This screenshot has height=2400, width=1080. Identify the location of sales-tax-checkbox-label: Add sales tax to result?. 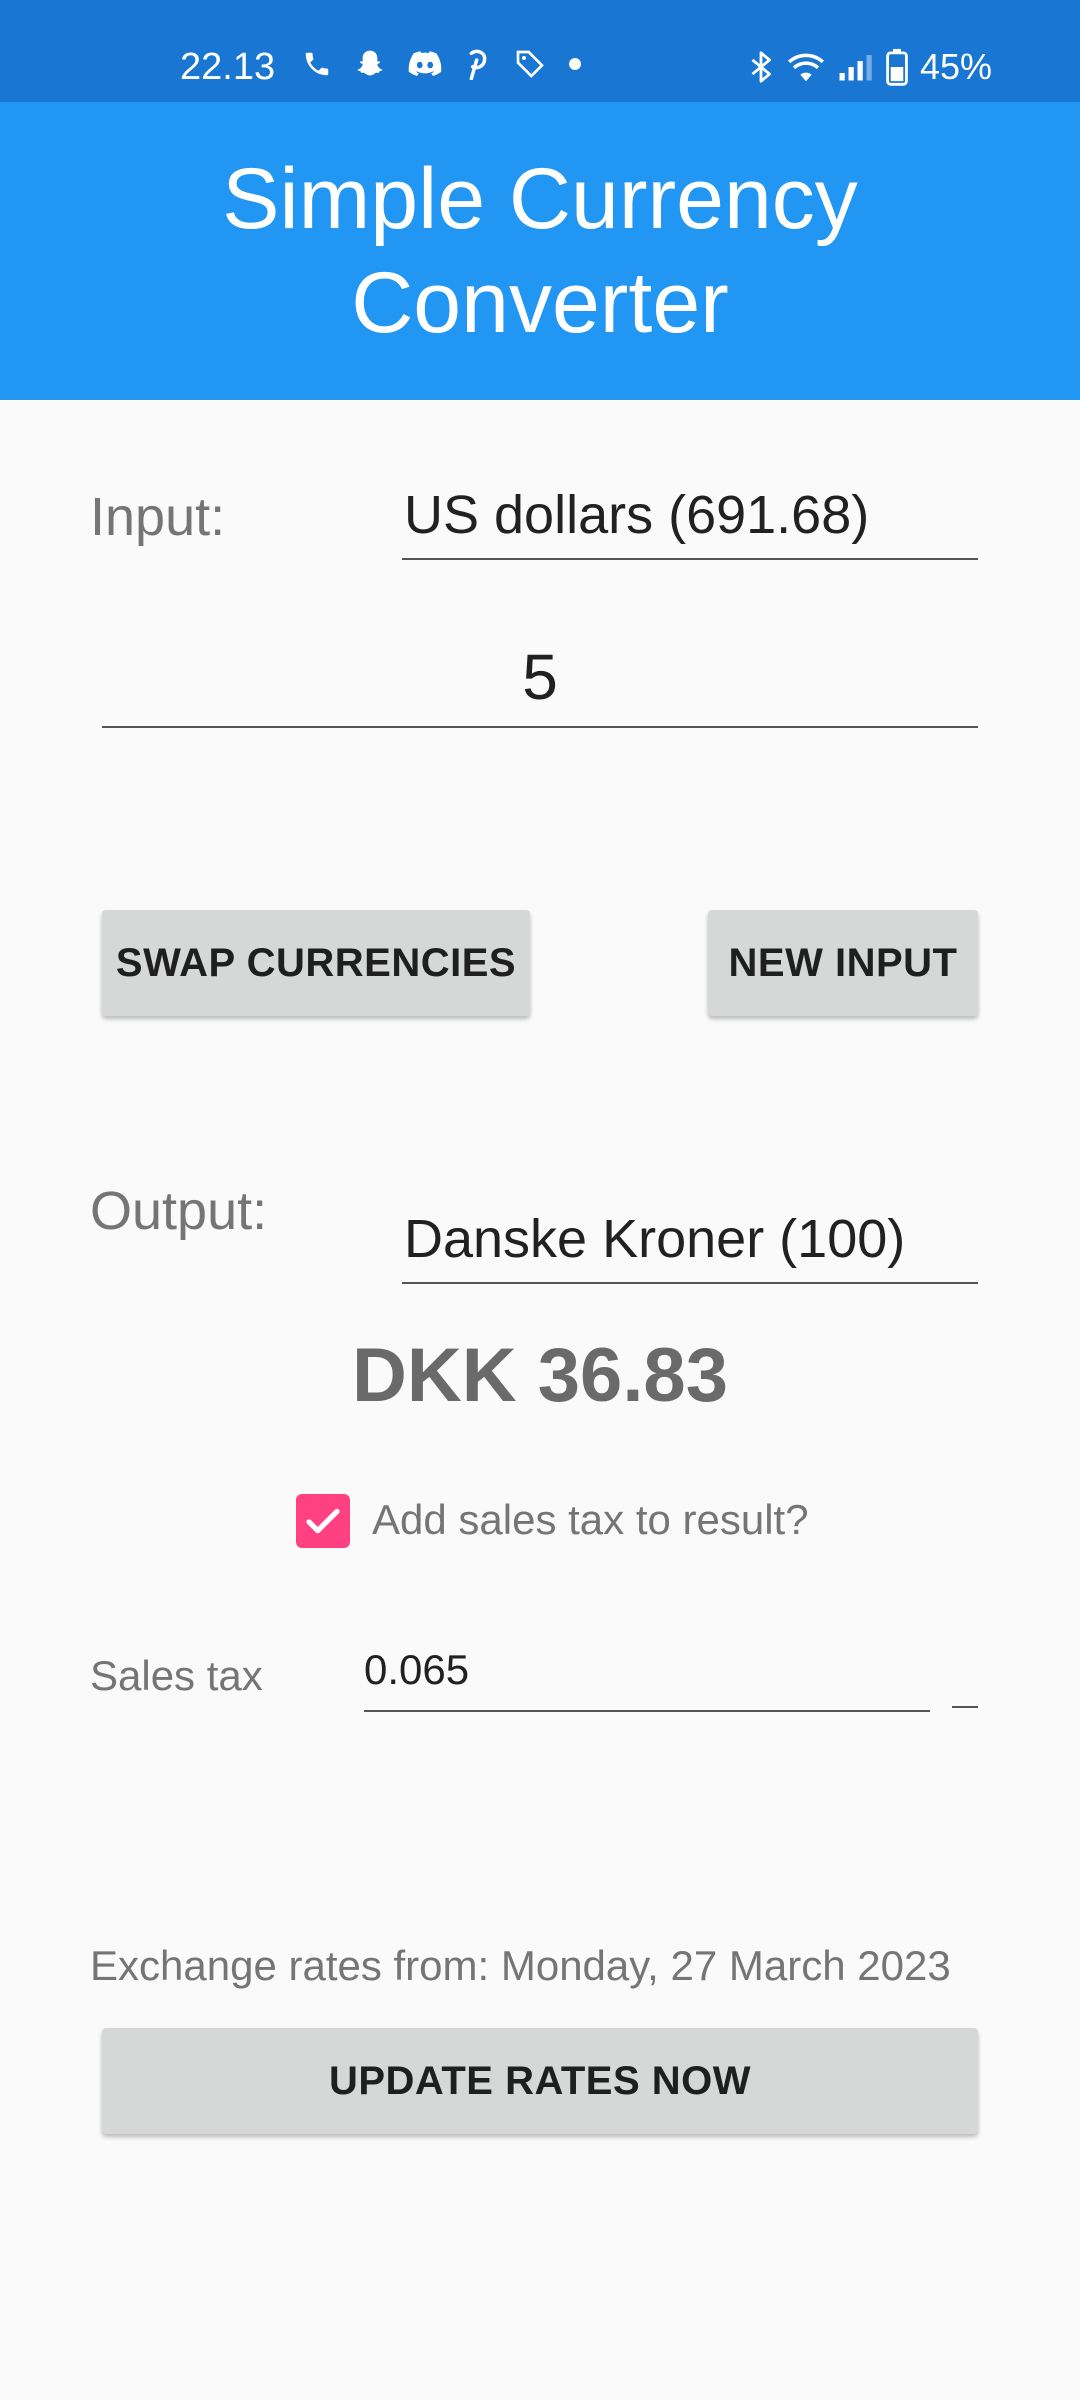
(590, 1520).